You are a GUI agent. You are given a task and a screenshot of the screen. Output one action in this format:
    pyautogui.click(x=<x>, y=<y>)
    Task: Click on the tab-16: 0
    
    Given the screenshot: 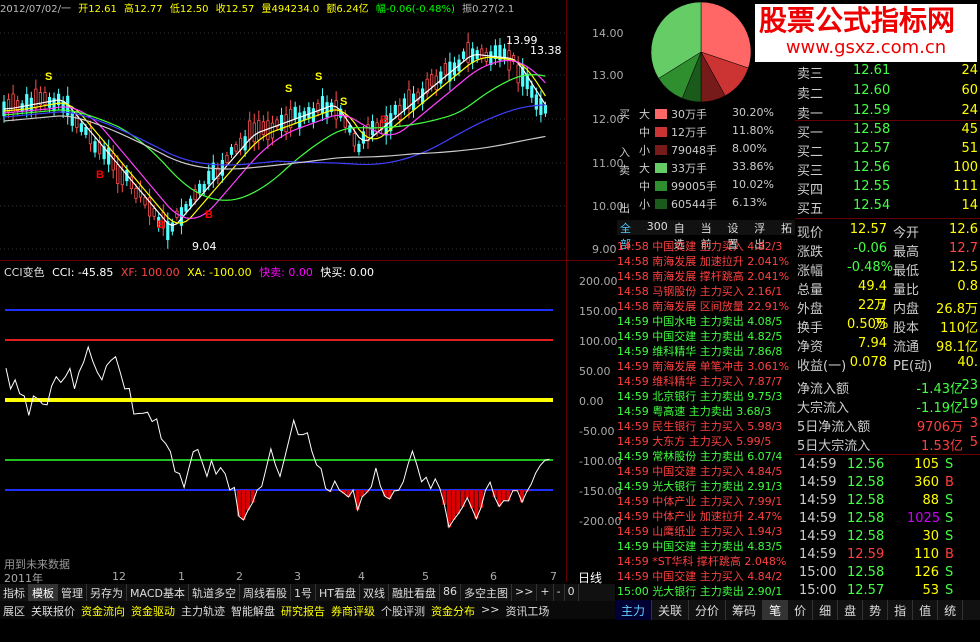 What is the action you would take?
    pyautogui.click(x=572, y=593)
    